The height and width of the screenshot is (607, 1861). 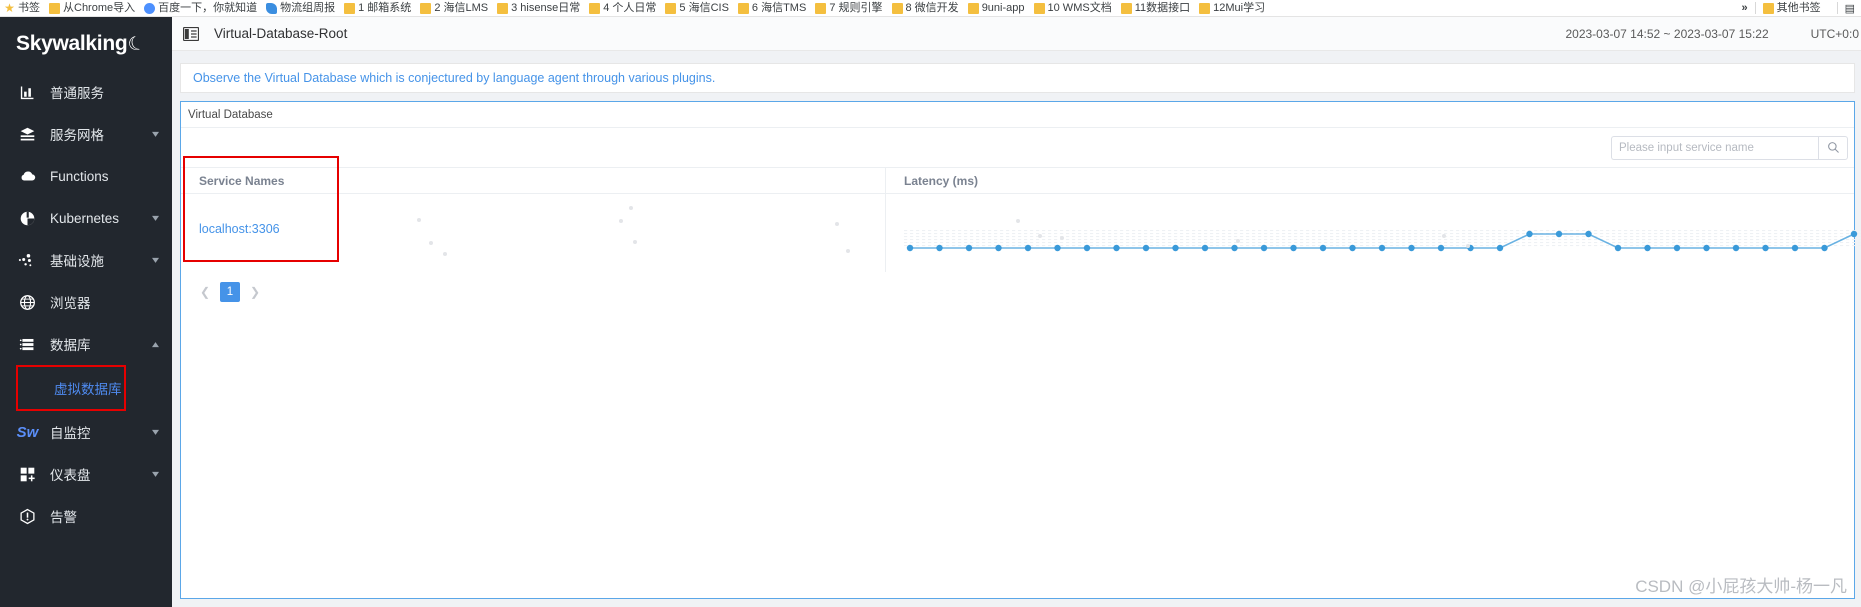 What do you see at coordinates (99, 7) in the screenshot?
I see `bookmark-label: 从Chrome导入` at bounding box center [99, 7].